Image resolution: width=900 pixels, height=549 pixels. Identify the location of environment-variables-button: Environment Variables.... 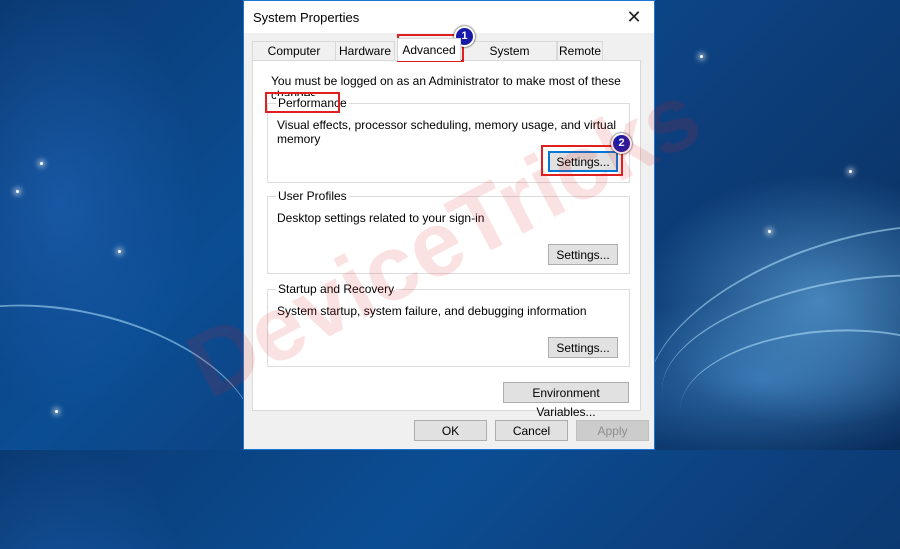
(566, 400).